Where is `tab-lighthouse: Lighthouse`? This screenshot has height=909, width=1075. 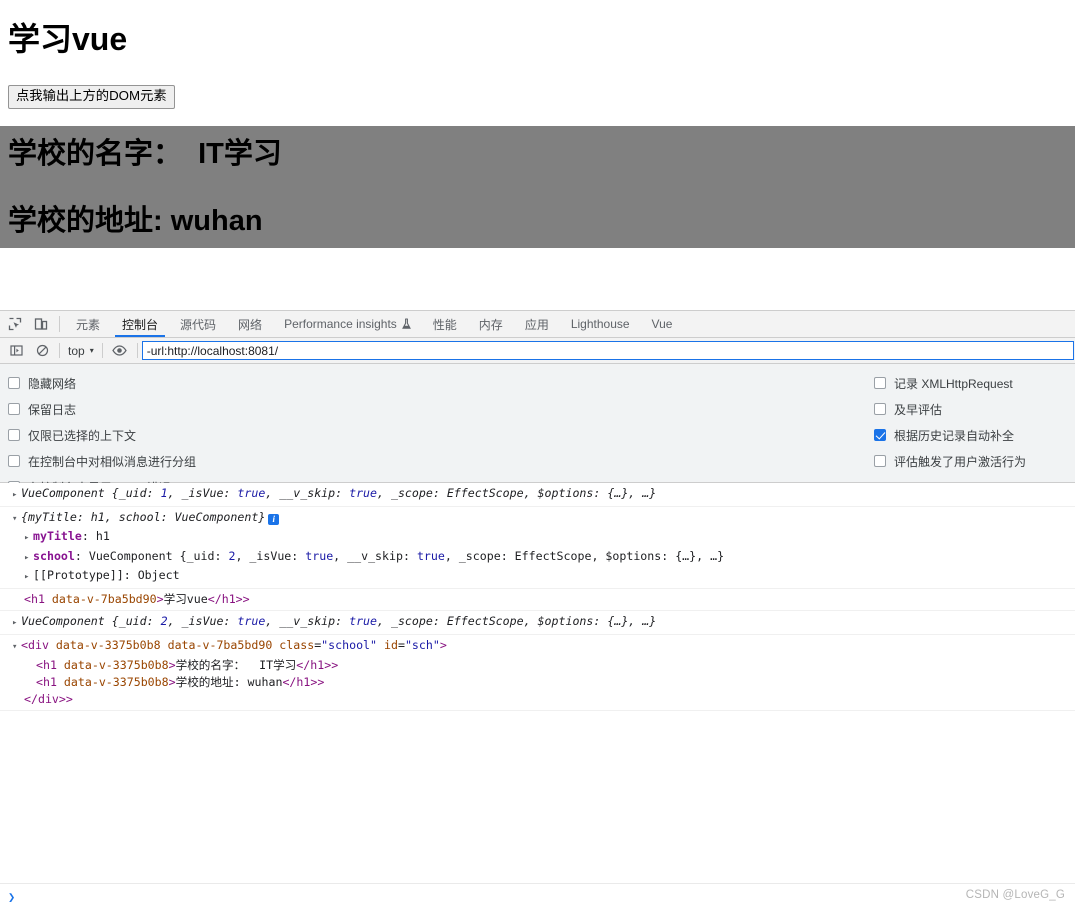
tab-lighthouse: Lighthouse is located at coordinates (600, 324).